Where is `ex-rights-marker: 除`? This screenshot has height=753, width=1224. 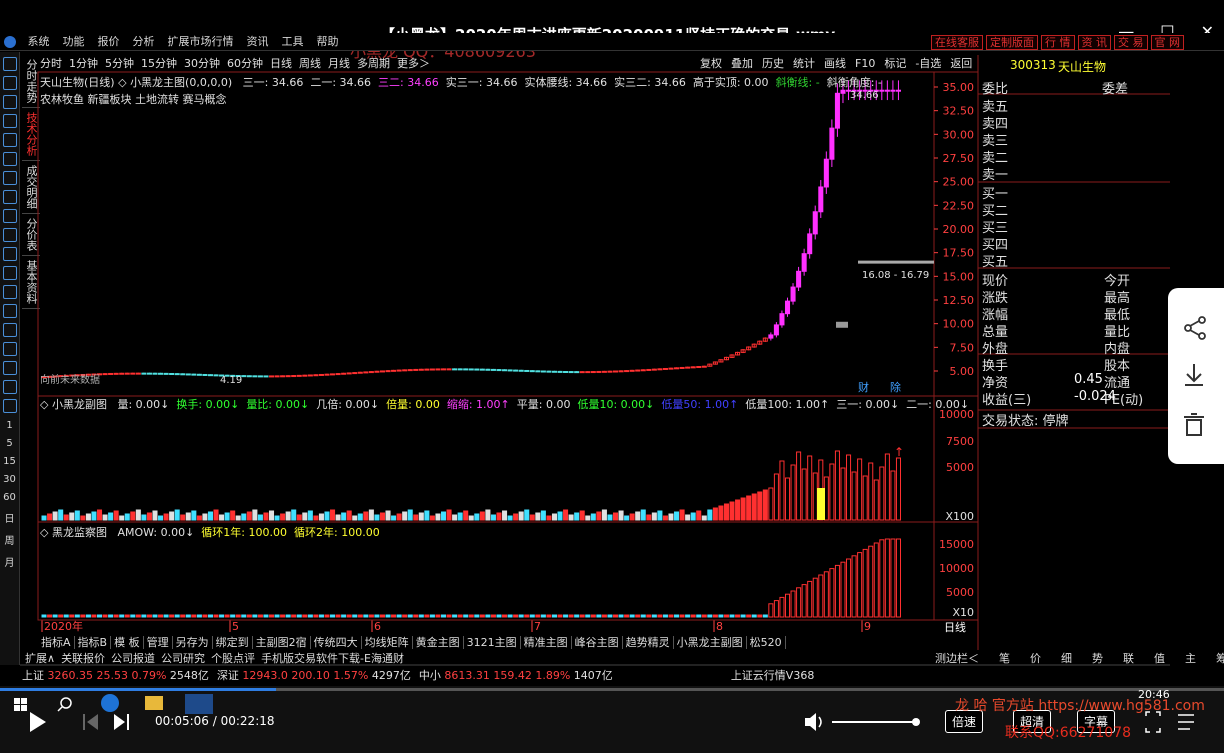 ex-rights-marker: 除 is located at coordinates (895, 387).